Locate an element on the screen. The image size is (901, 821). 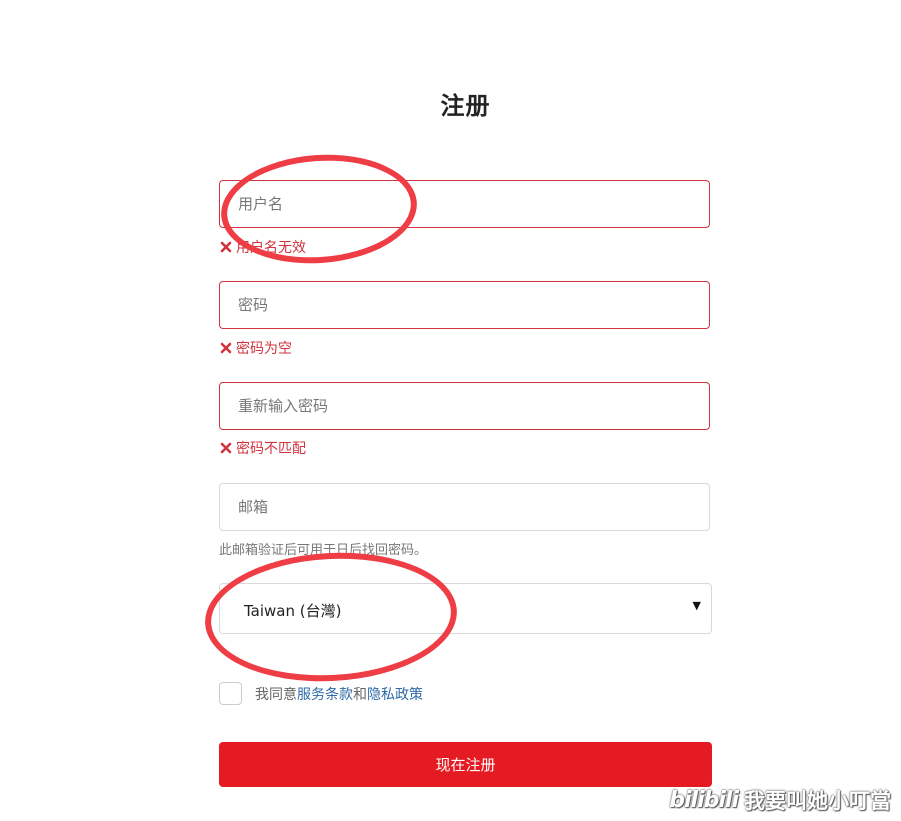
watermark: bilibili 我要叫她小叮當 is located at coordinates (780, 800).